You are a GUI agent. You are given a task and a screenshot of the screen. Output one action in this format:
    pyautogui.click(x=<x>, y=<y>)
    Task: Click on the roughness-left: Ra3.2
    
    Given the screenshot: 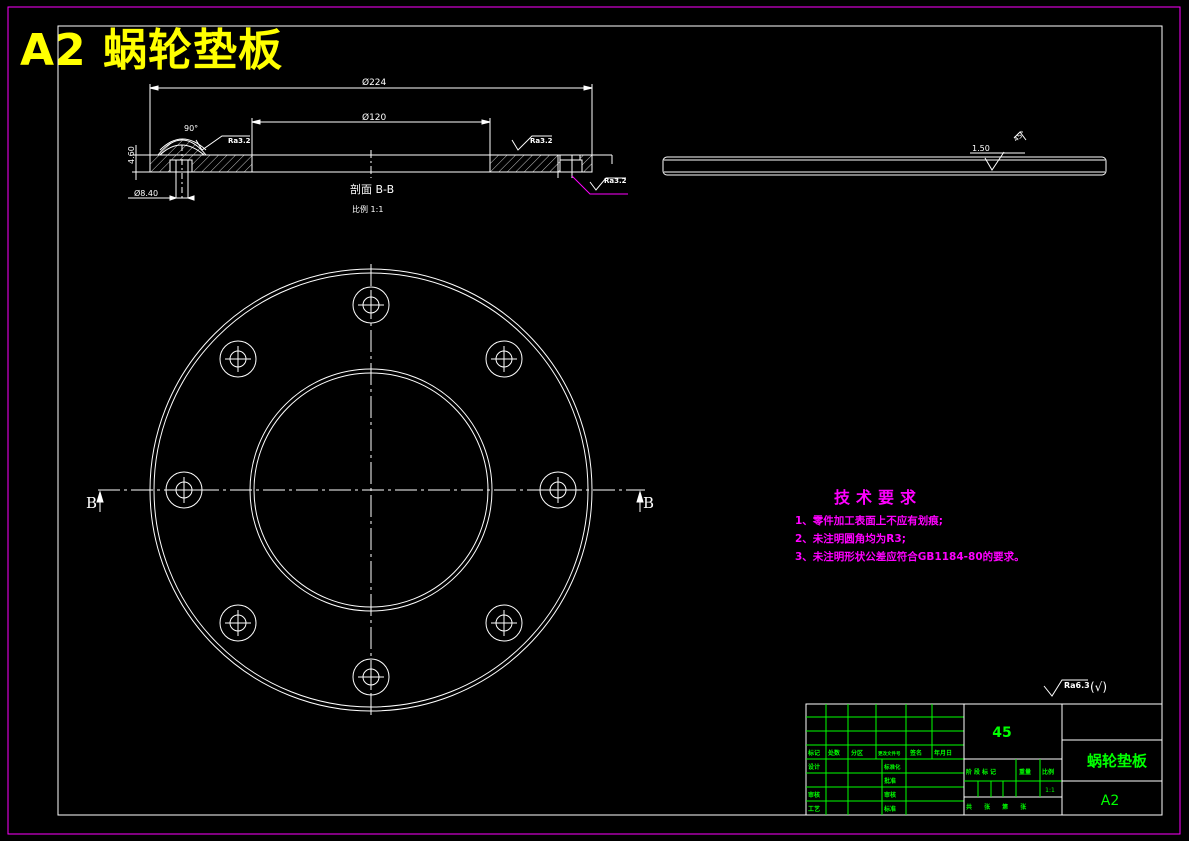 What is the action you would take?
    pyautogui.click(x=239, y=141)
    